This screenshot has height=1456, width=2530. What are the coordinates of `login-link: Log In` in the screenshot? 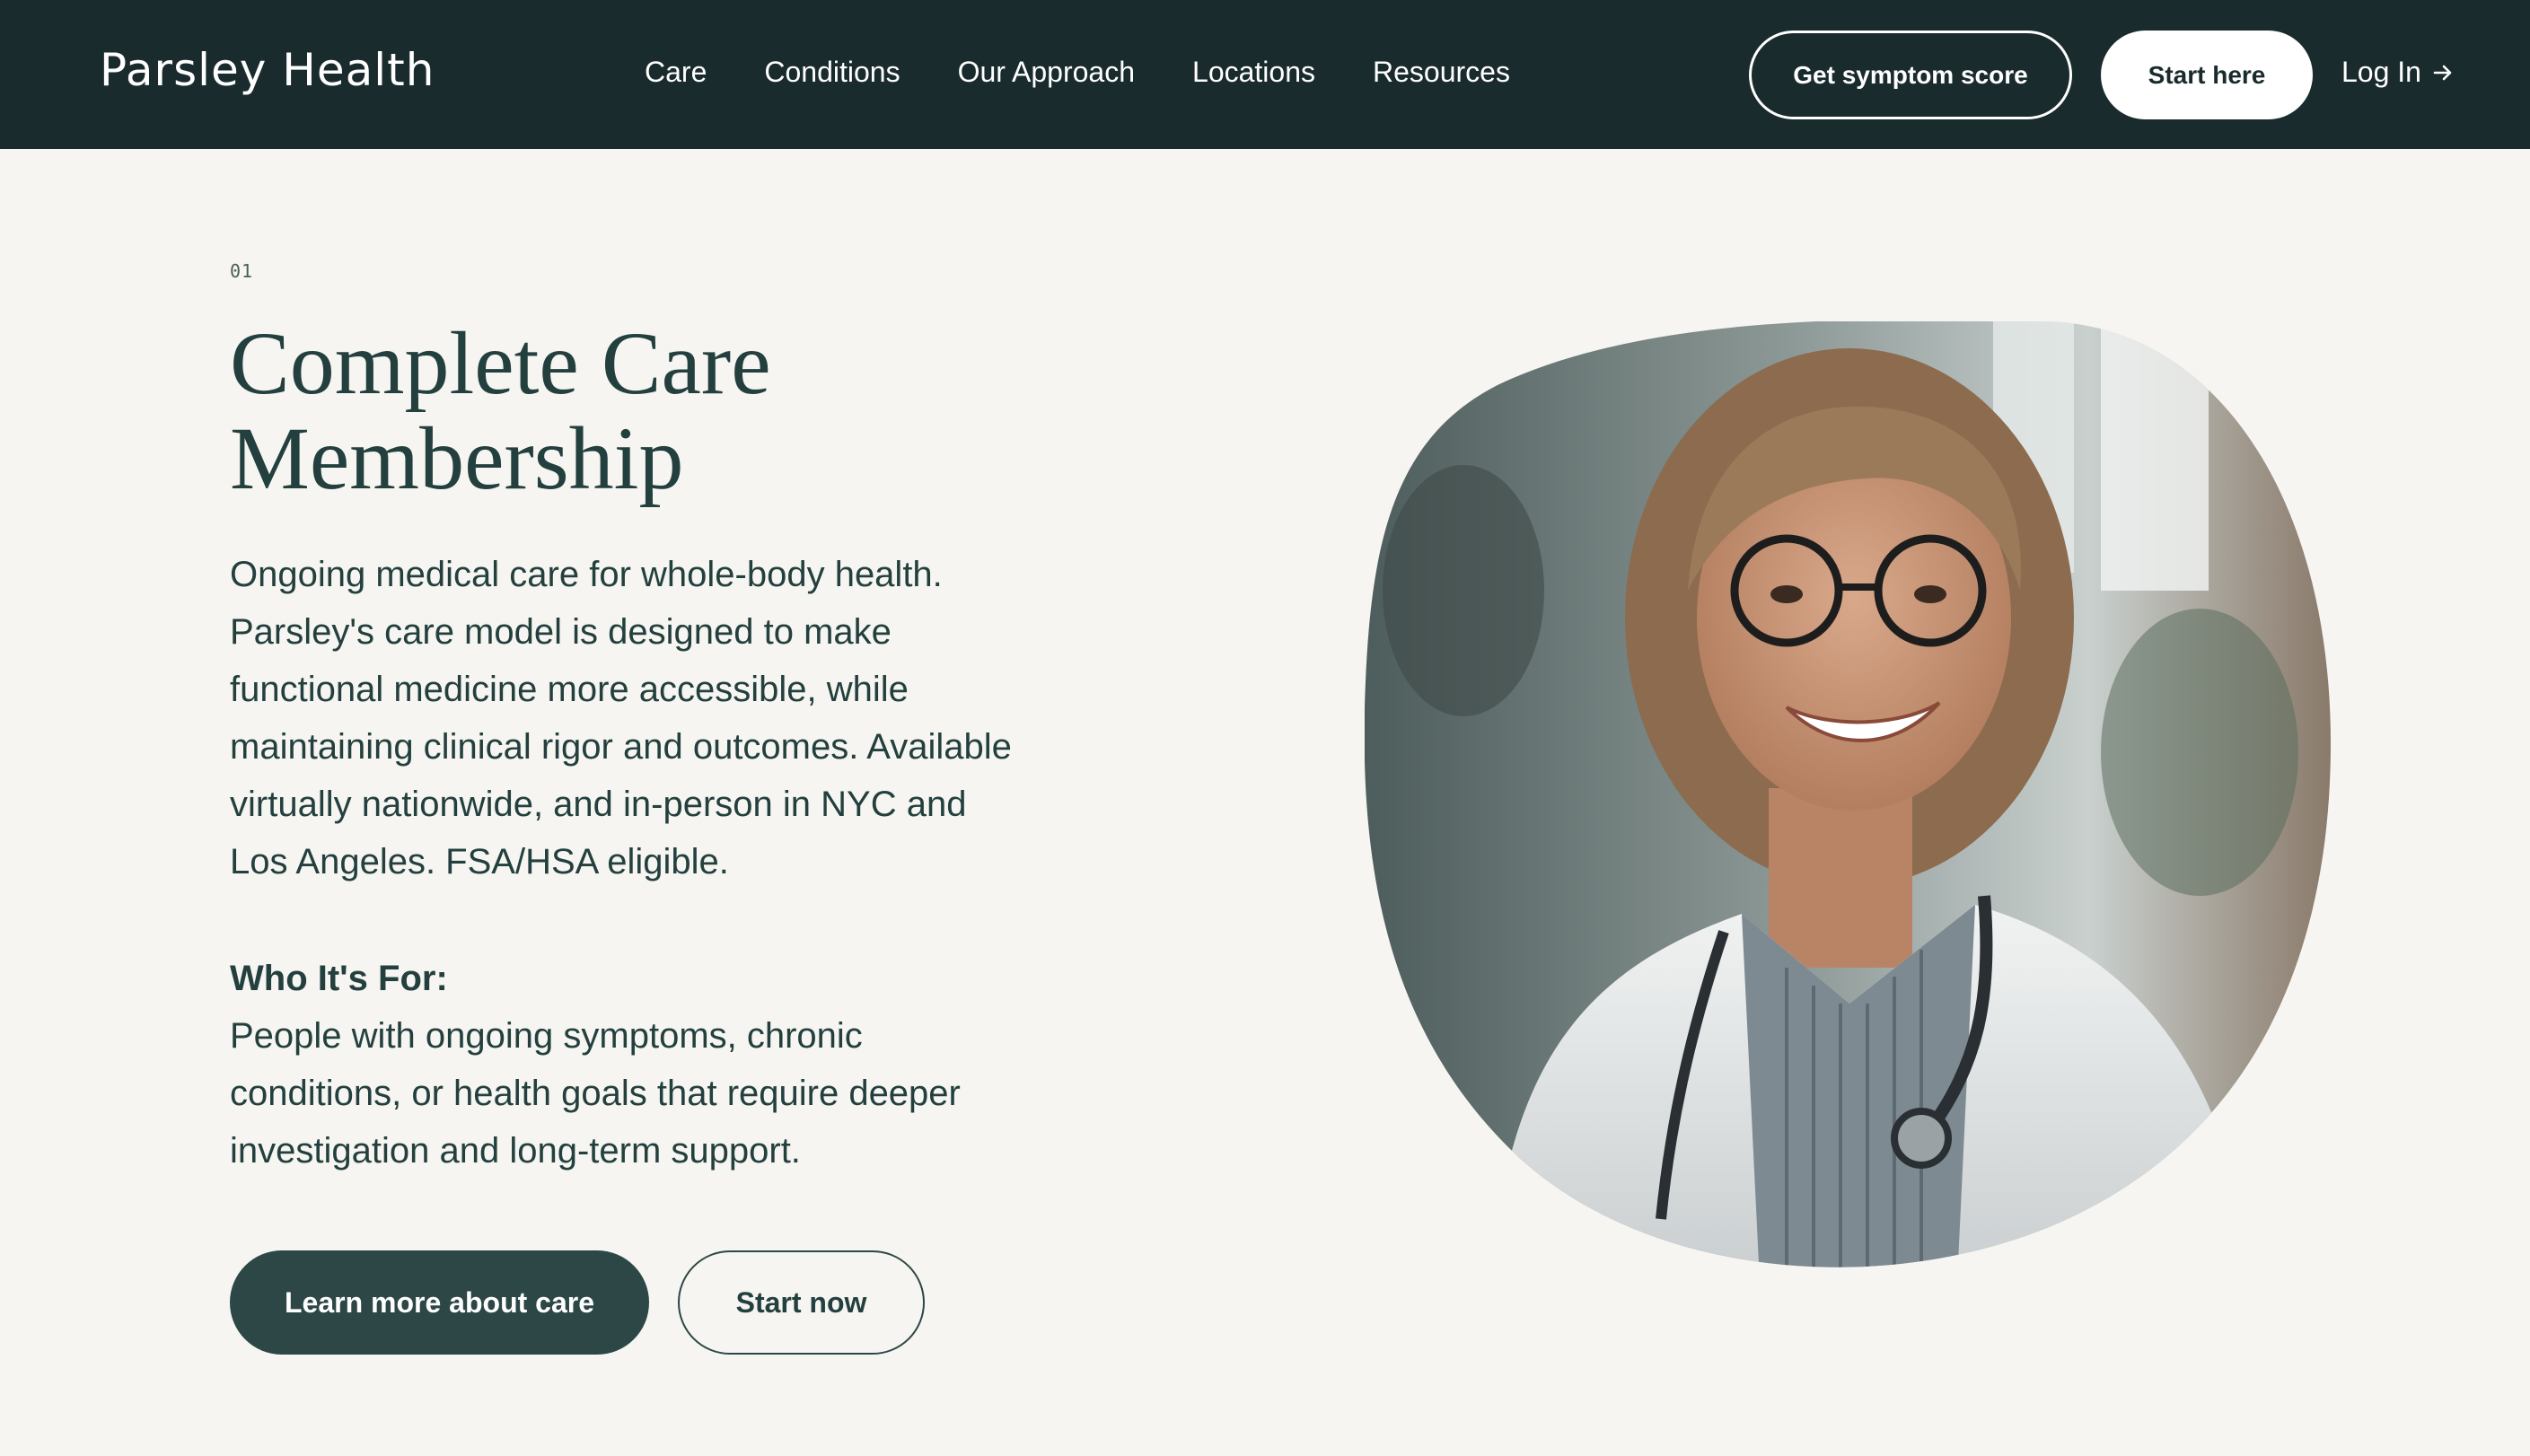 It's located at (2398, 72).